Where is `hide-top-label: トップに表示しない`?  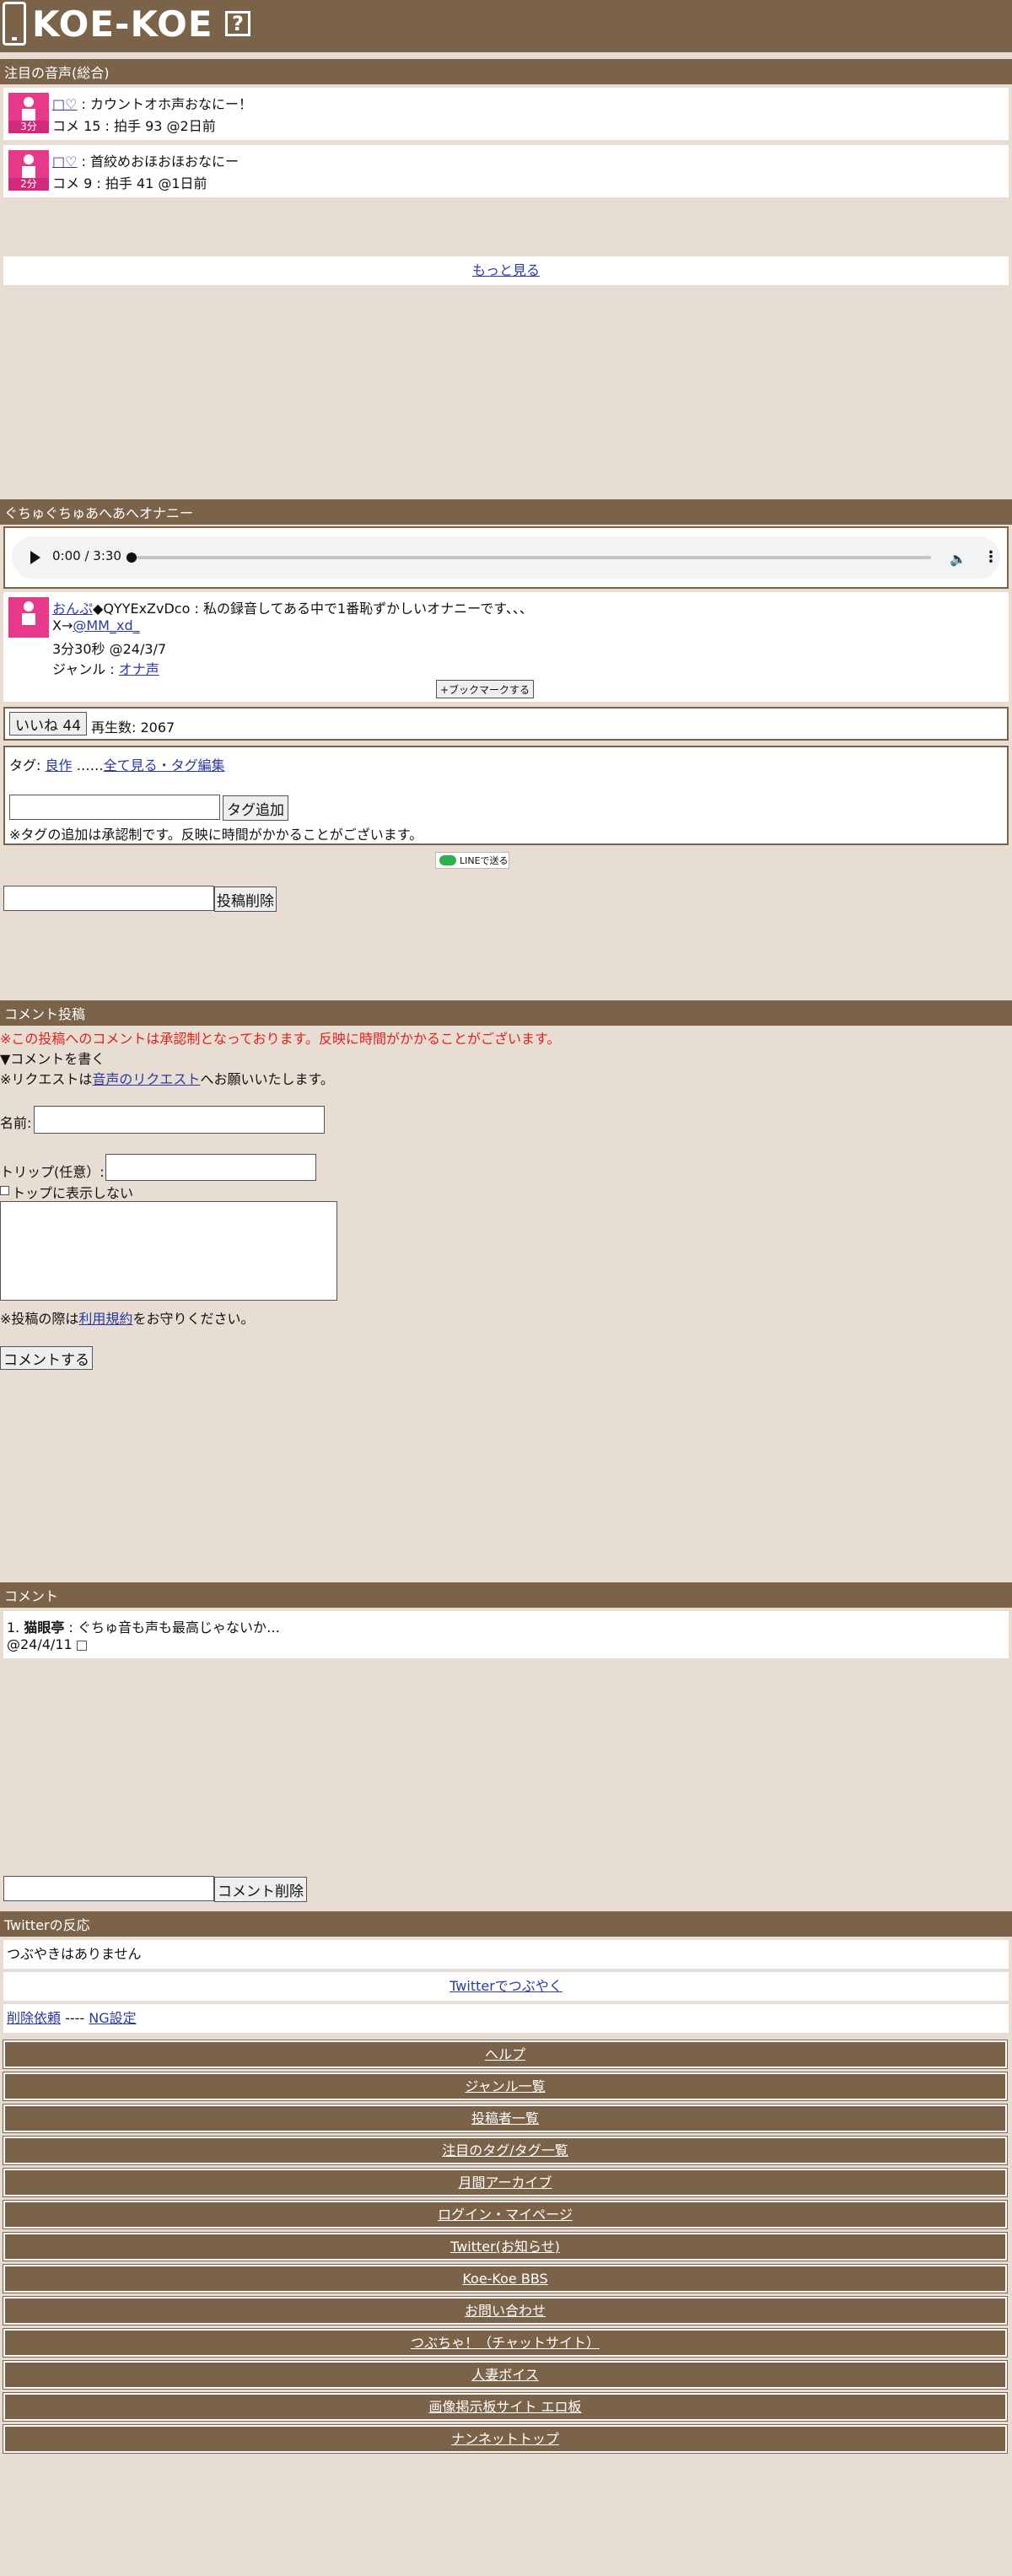
hide-top-label: トップに表示しない is located at coordinates (73, 1193).